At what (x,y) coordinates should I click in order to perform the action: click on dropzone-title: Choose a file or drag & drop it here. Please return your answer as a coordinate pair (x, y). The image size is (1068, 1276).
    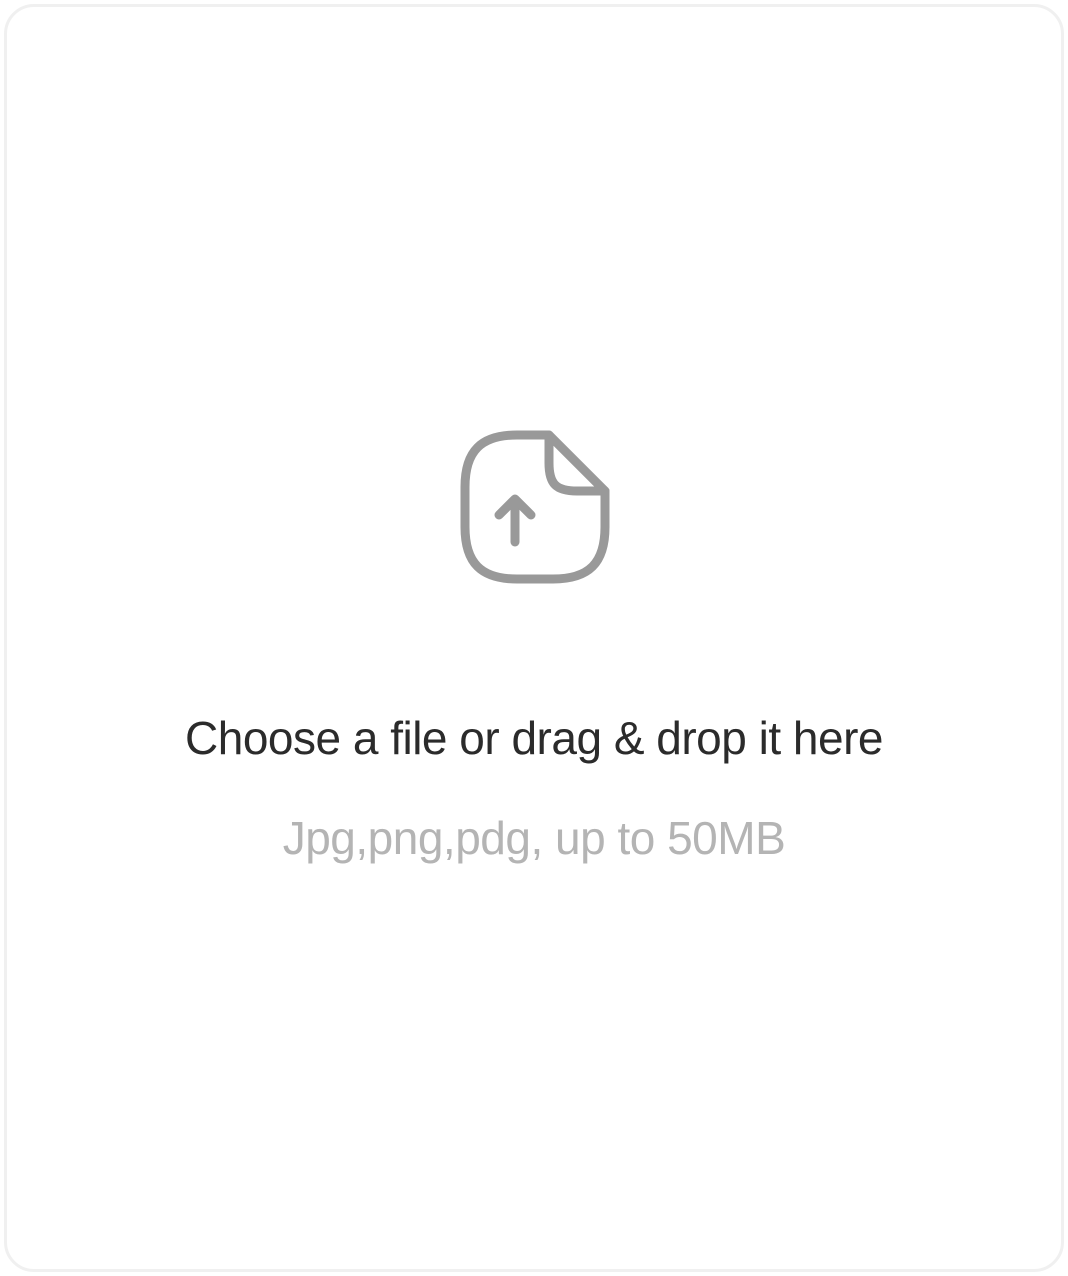
    Looking at the image, I should click on (534, 738).